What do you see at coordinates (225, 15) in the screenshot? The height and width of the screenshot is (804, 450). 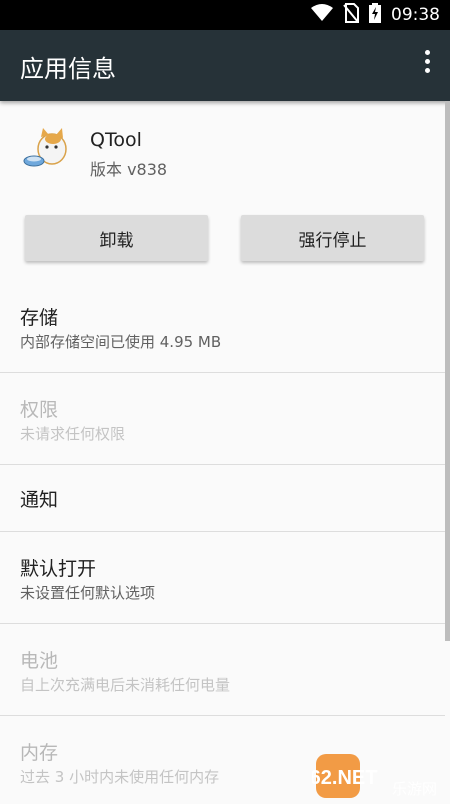 I see `status-bar: 09:38` at bounding box center [225, 15].